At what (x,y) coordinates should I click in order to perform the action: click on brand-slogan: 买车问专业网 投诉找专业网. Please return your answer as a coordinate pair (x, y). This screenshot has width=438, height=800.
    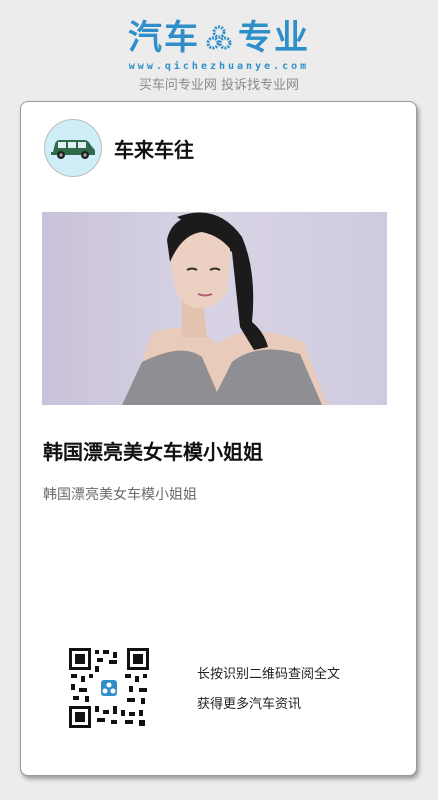
    Looking at the image, I should click on (219, 85).